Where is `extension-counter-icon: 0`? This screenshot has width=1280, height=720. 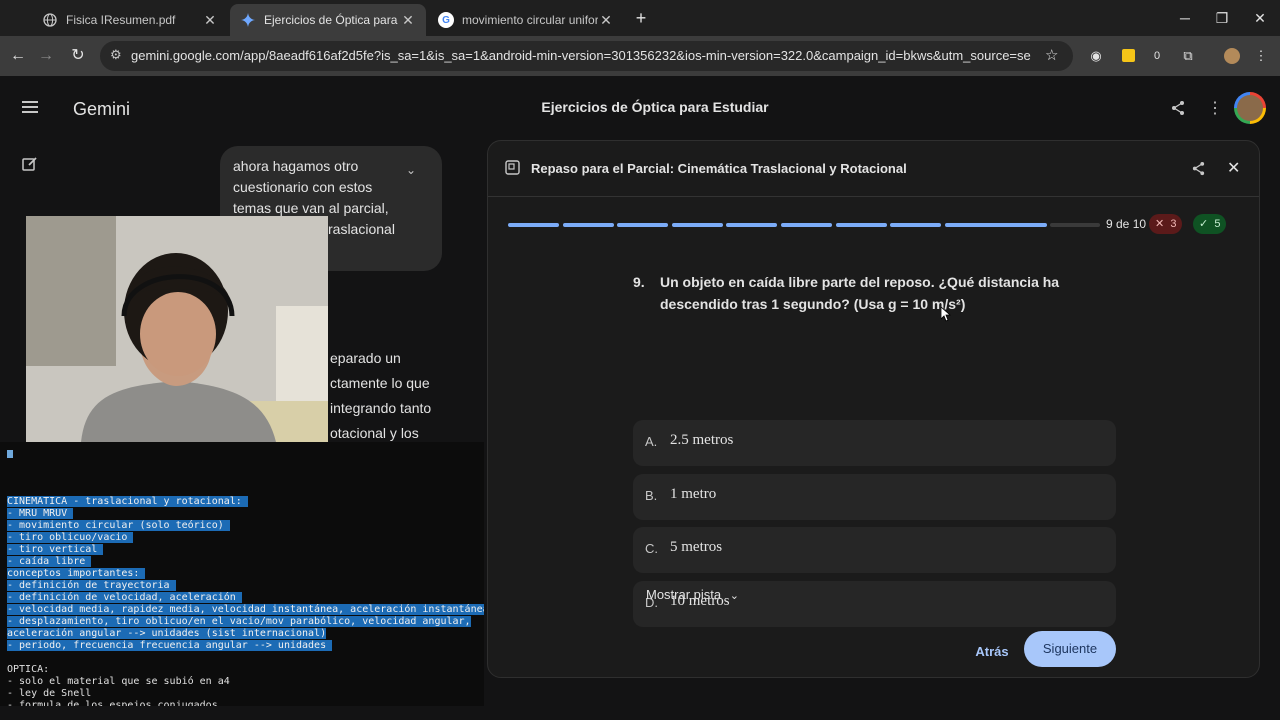
extension-counter-icon: 0 is located at coordinates (1157, 56).